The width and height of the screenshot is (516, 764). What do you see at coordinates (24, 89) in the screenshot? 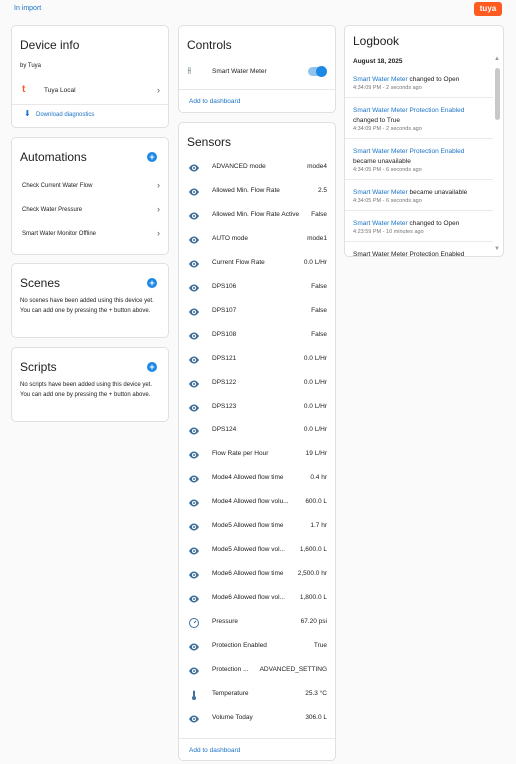
I see `tuya-local-icon: t` at bounding box center [24, 89].